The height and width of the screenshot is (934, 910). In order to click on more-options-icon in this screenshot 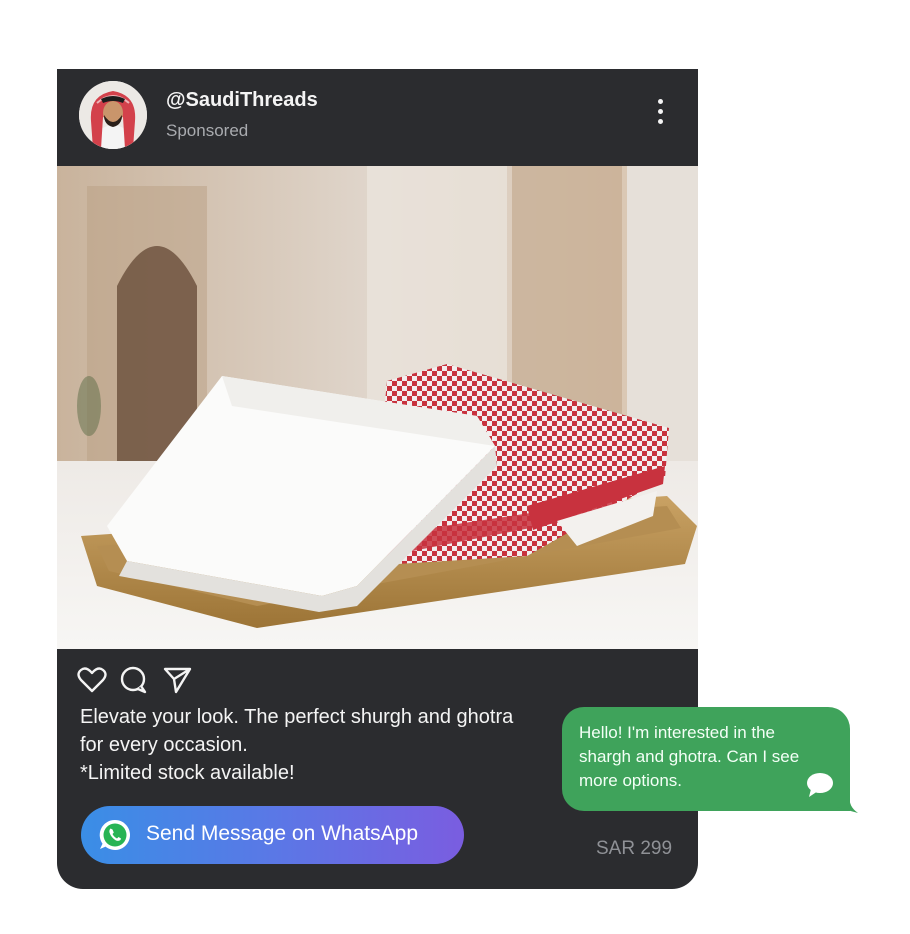, I will do `click(660, 114)`.